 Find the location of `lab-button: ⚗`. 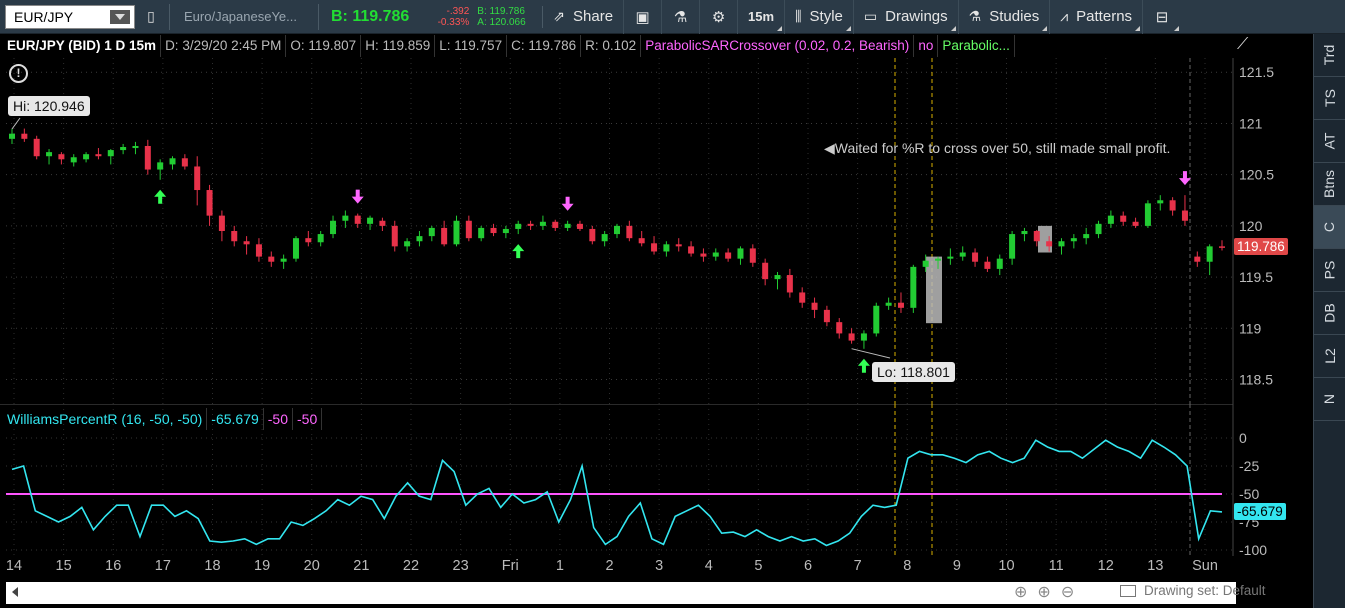

lab-button: ⚗ is located at coordinates (681, 17).